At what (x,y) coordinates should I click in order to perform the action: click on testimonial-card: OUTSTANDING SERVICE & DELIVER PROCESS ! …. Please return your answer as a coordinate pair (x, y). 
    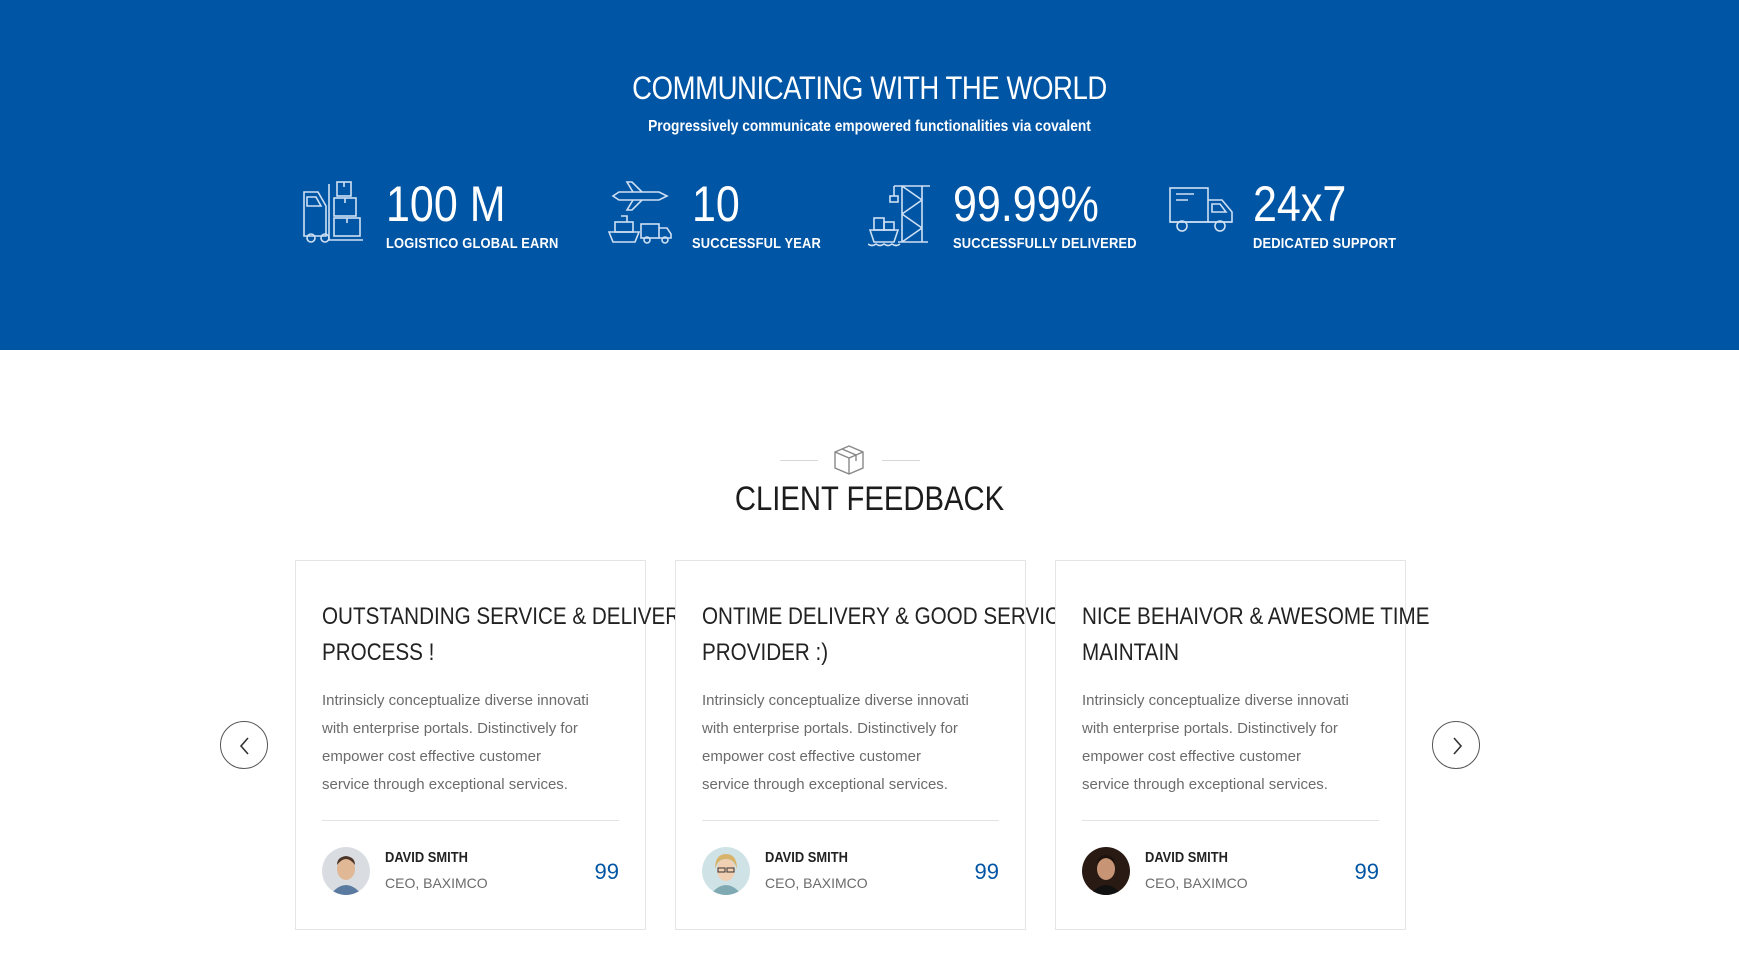
    Looking at the image, I should click on (488, 745).